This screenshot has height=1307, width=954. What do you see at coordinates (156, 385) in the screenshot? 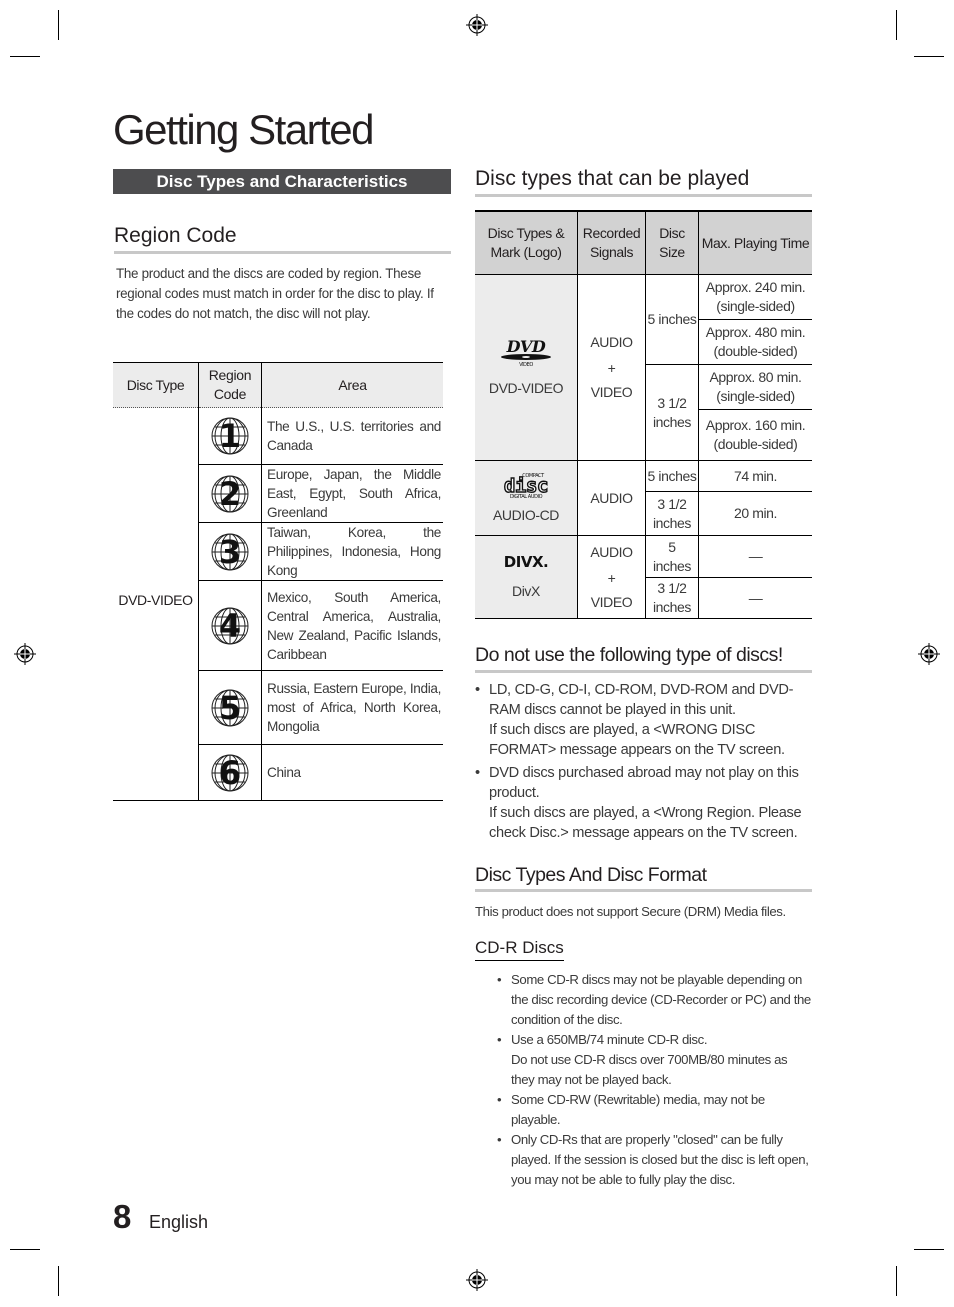
I see `header-disc-type: Disc Type` at bounding box center [156, 385].